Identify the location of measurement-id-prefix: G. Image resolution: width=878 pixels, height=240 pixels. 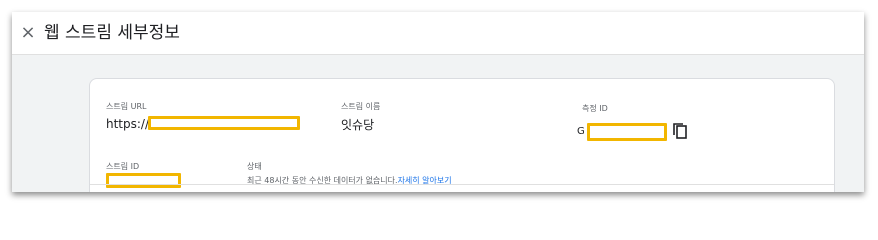
(581, 131).